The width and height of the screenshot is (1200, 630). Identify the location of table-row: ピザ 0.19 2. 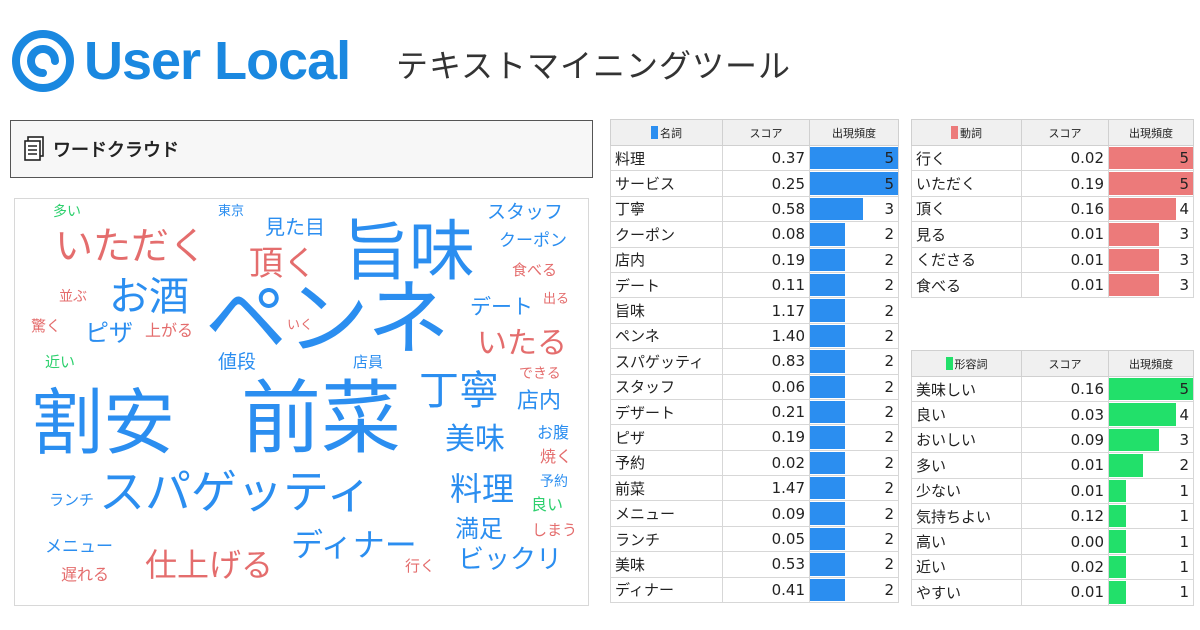
(754, 437).